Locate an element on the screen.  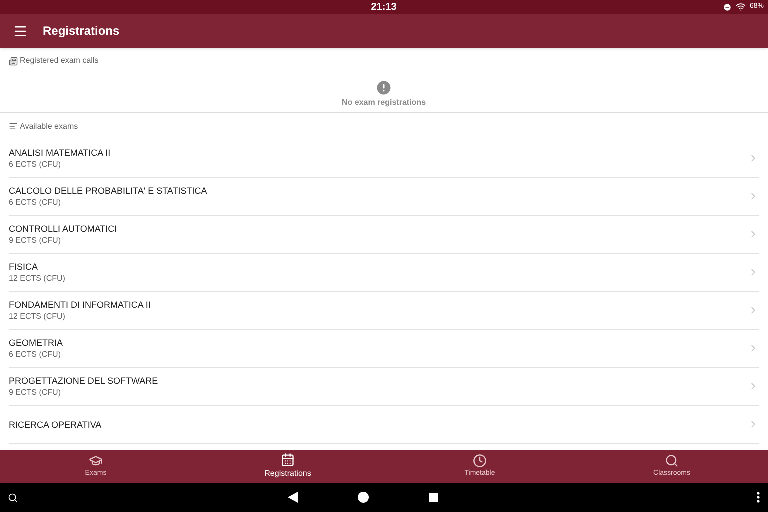
alert-icon is located at coordinates (384, 88).